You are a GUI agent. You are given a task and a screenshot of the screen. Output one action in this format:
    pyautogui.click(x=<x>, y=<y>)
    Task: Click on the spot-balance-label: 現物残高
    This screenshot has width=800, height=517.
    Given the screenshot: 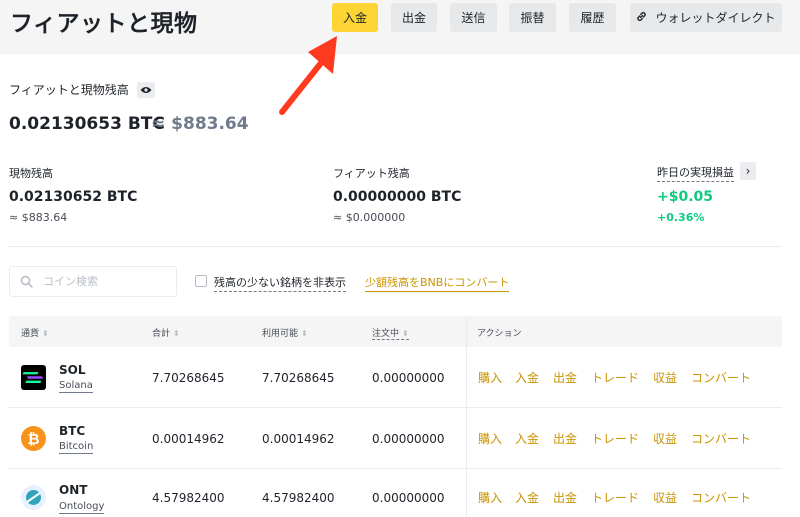 What is the action you would take?
    pyautogui.click(x=31, y=173)
    